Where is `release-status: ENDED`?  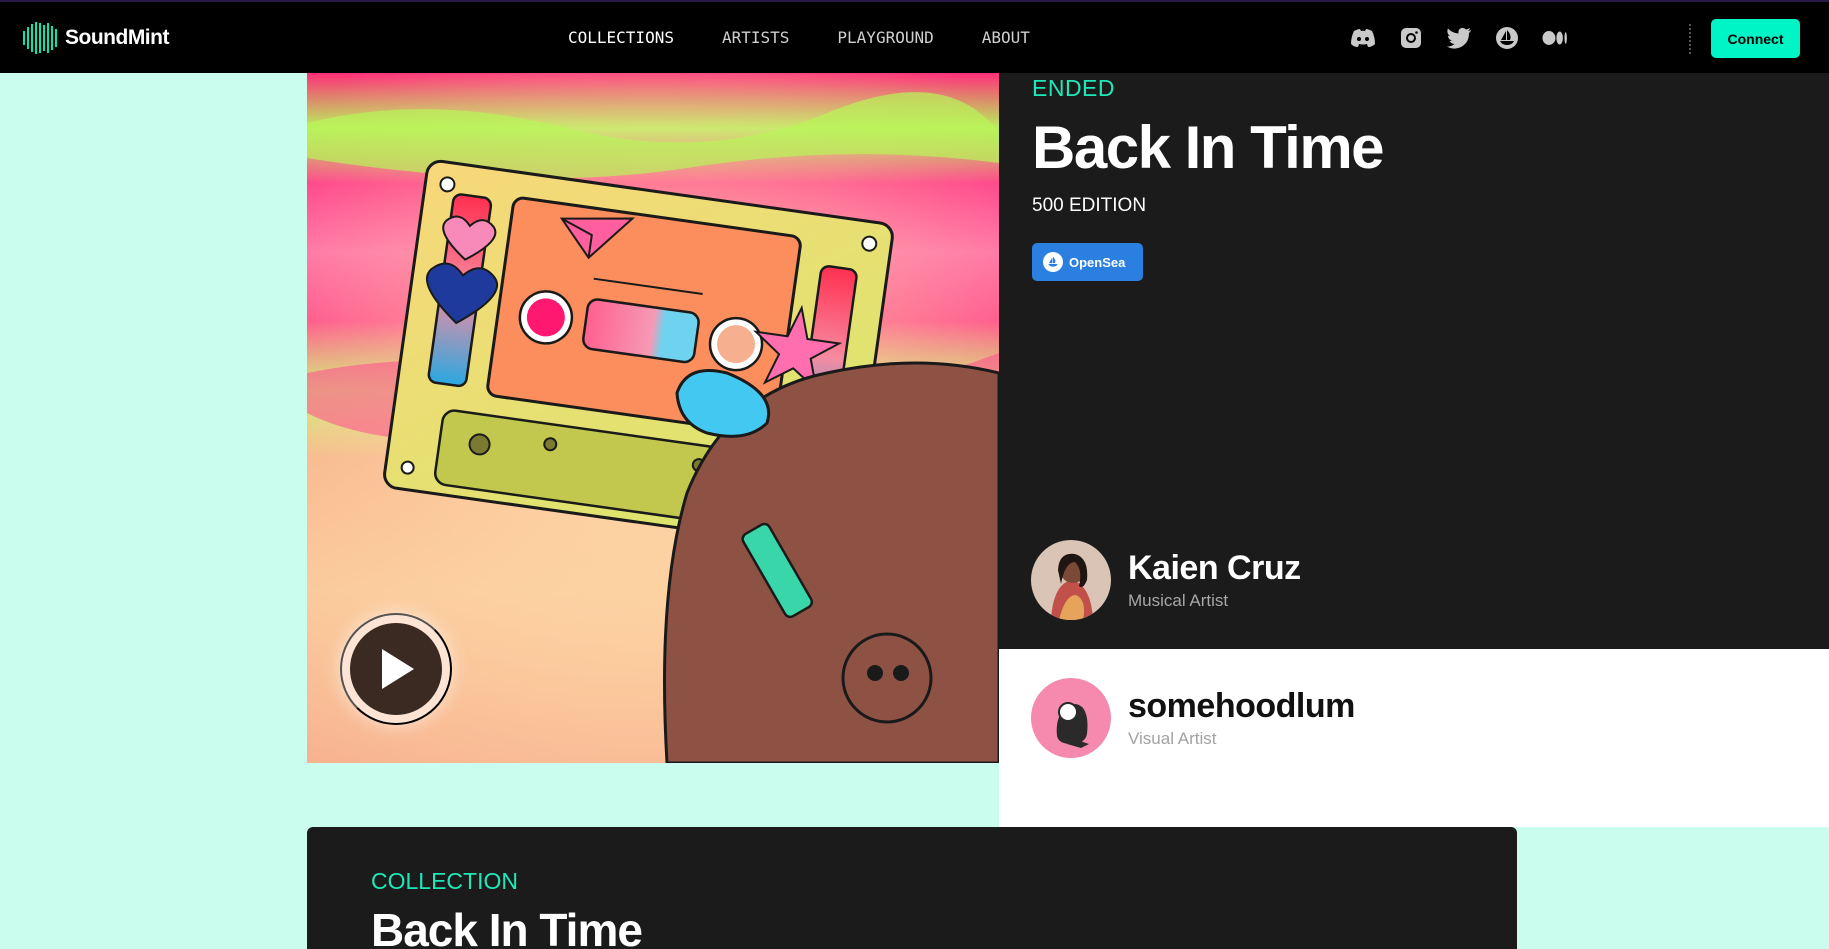
release-status: ENDED is located at coordinates (1074, 88).